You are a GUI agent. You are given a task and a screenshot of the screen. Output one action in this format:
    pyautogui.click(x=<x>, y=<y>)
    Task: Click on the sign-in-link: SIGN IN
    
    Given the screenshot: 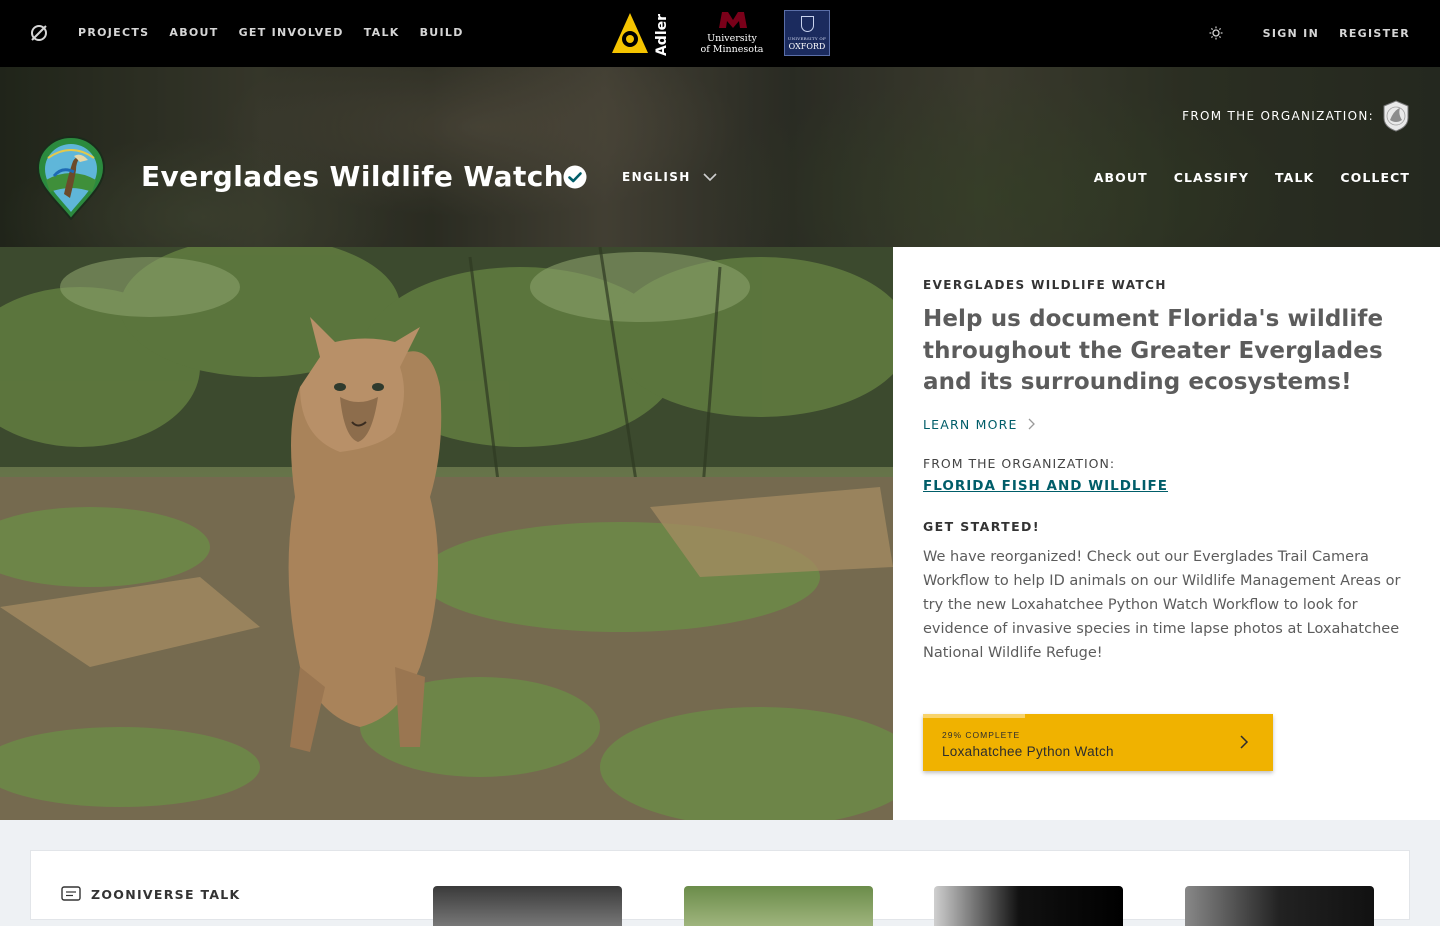 What is the action you would take?
    pyautogui.click(x=1291, y=33)
    